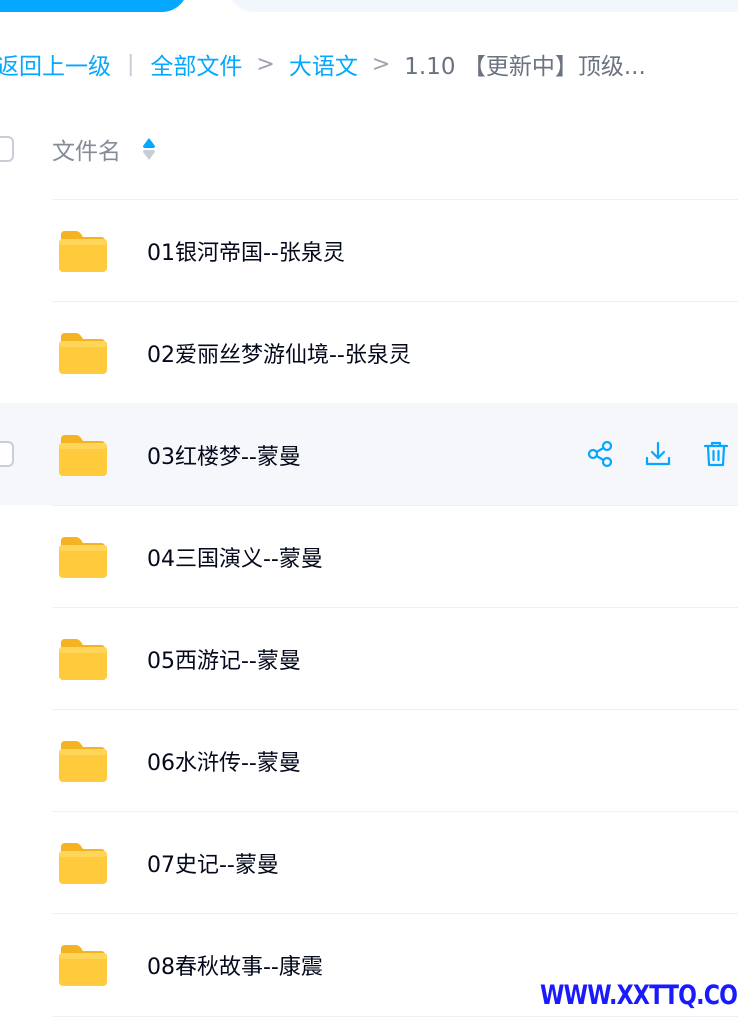  I want to click on download-icon, so click(658, 454).